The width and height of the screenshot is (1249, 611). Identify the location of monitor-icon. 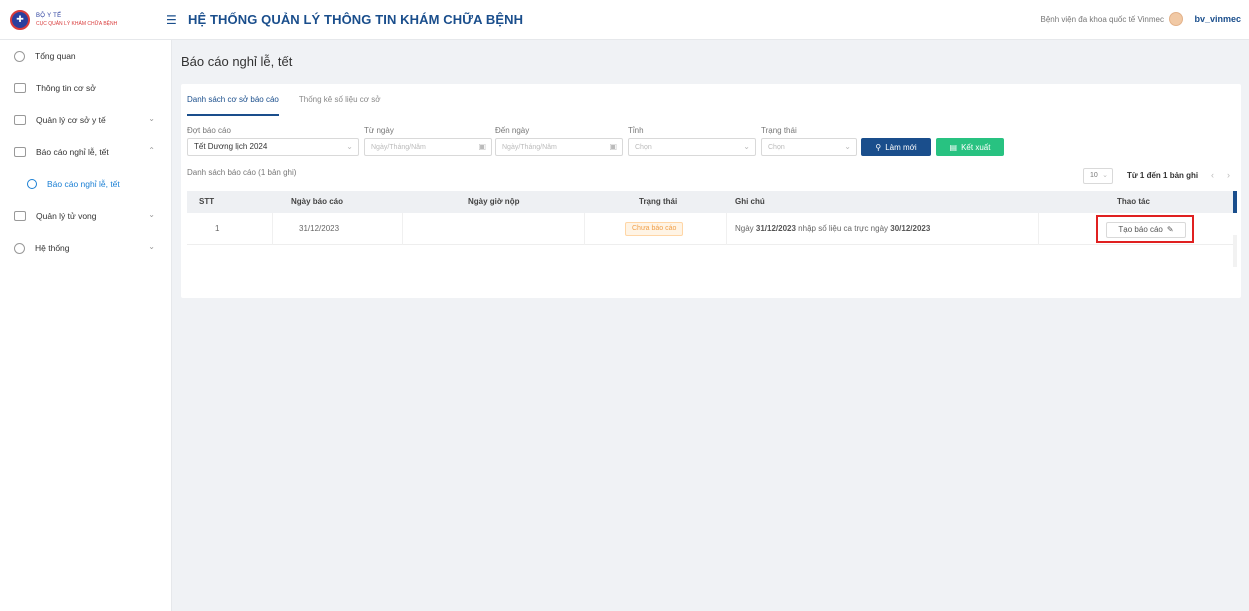
(20, 88).